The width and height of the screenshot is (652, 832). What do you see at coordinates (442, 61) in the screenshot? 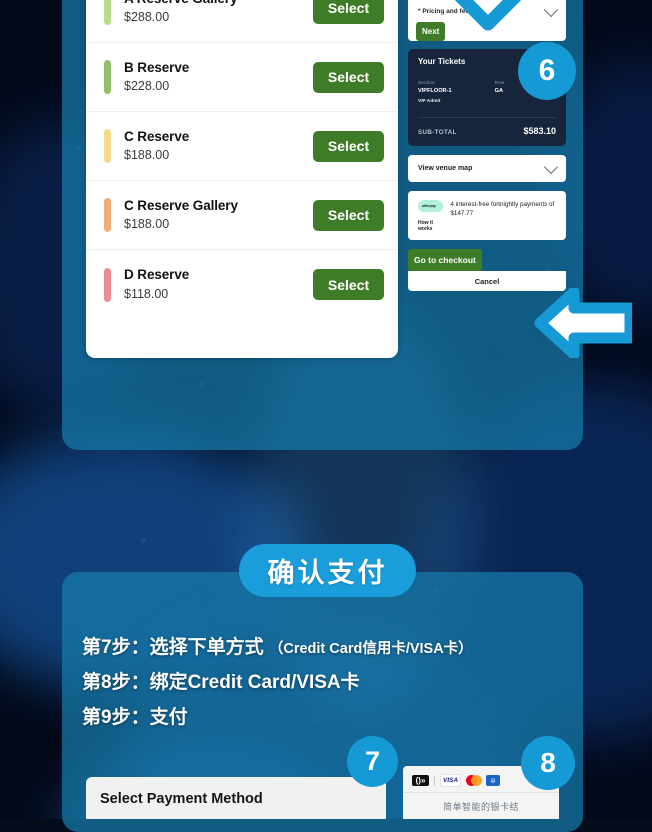
I see `your-tickets-title: Your Tickets` at bounding box center [442, 61].